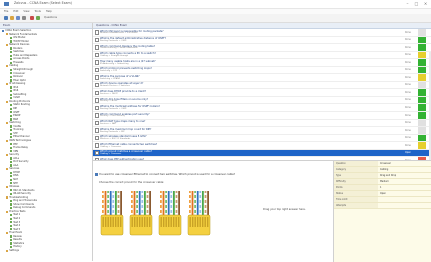  Describe the element at coordinates (284, 210) in the screenshot. I see `answer-drop-zone: Drag your top right answer here.` at that location.